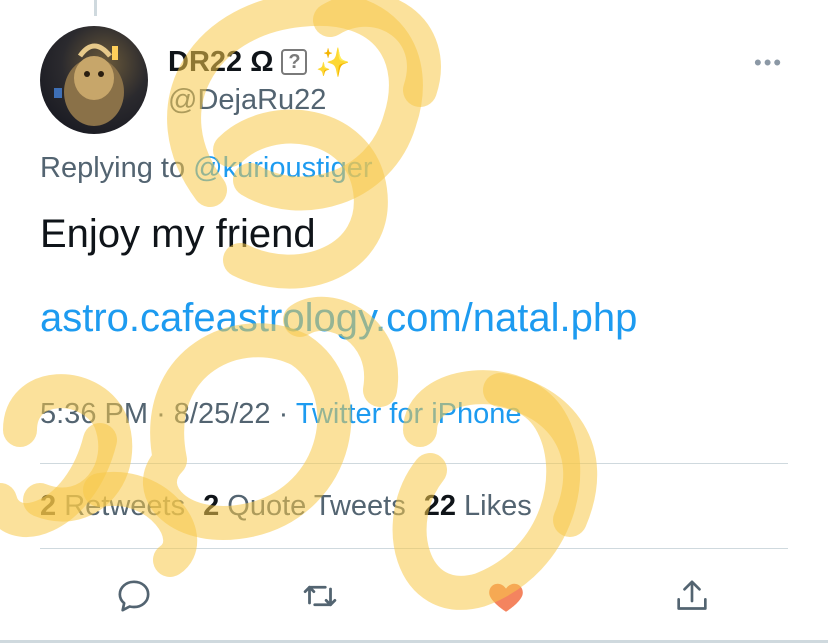  What do you see at coordinates (768, 63) in the screenshot?
I see `more-options-icon: •••` at bounding box center [768, 63].